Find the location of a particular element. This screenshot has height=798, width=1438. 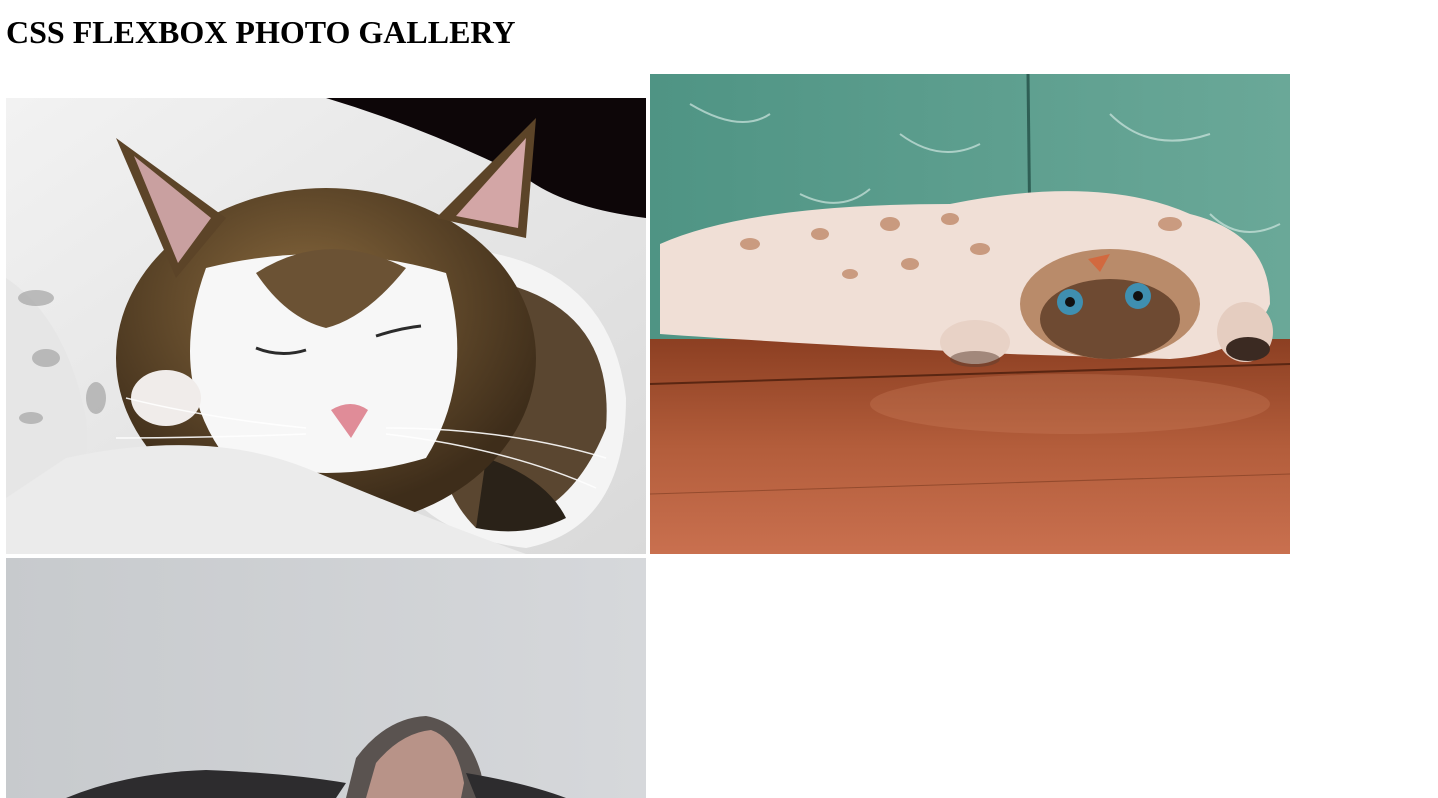

gallery-photo-grey-cat is located at coordinates (326, 678).